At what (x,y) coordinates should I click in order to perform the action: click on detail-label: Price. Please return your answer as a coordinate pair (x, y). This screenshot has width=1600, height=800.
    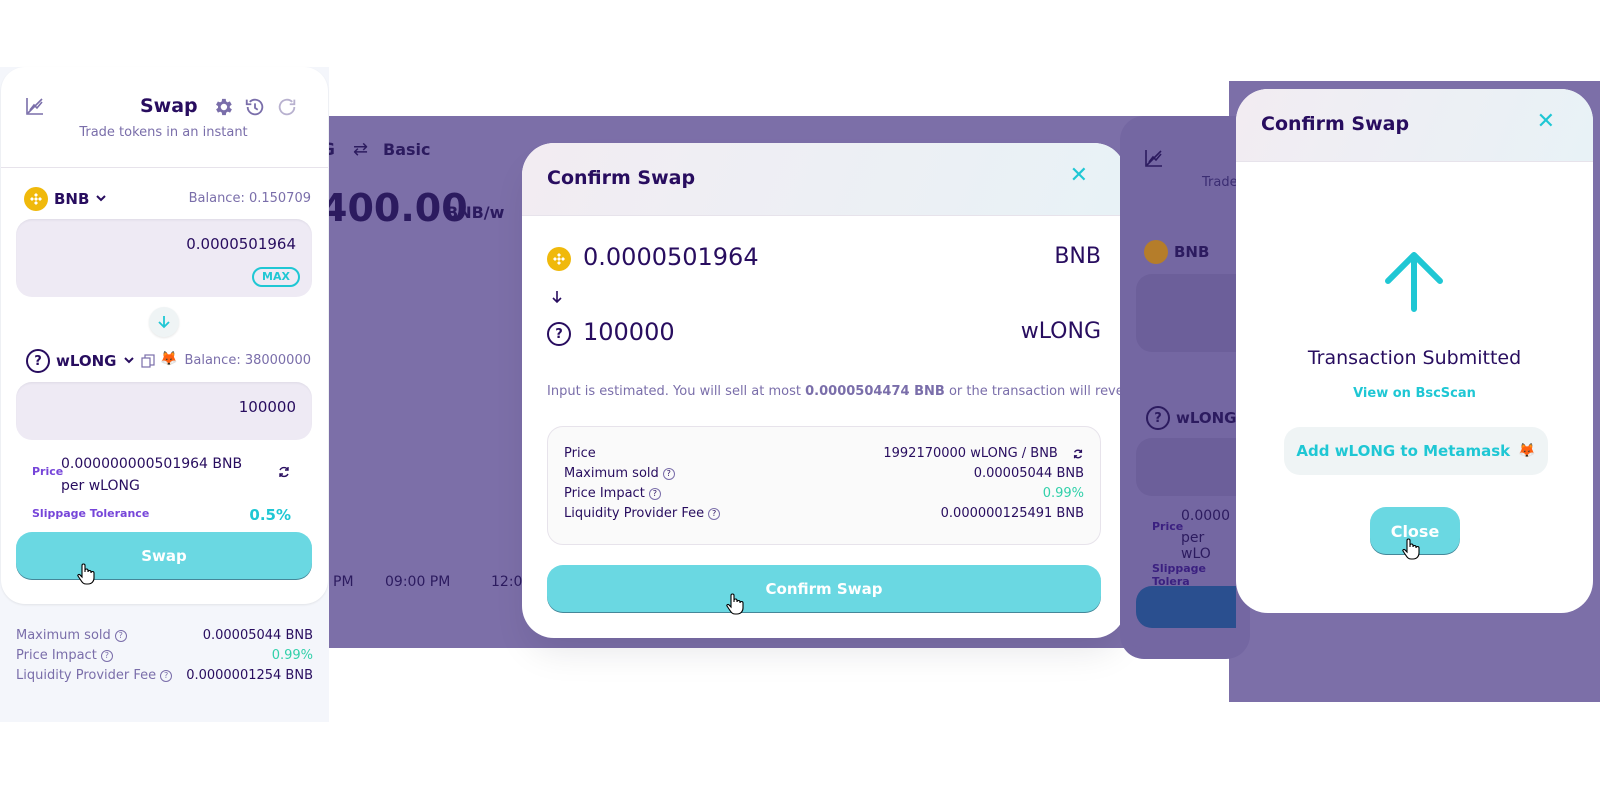
    Looking at the image, I should click on (580, 453).